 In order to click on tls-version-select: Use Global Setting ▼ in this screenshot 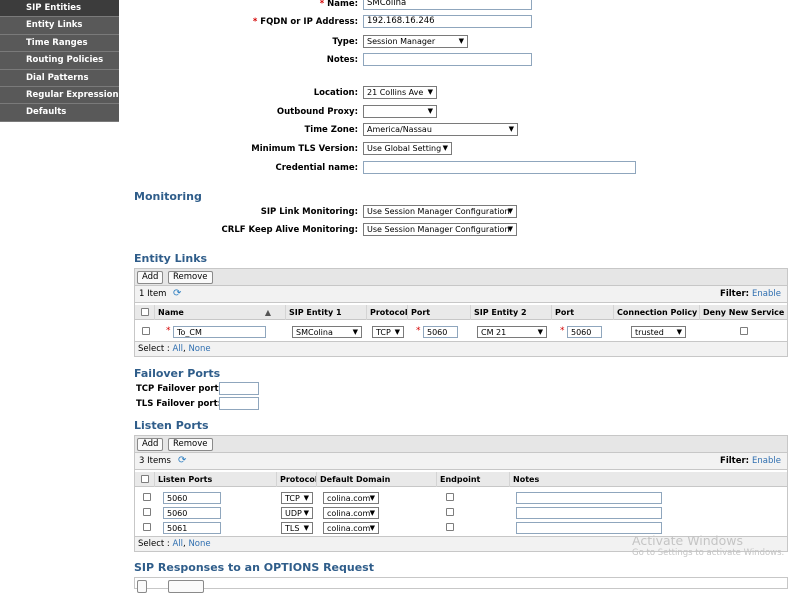, I will do `click(407, 148)`.